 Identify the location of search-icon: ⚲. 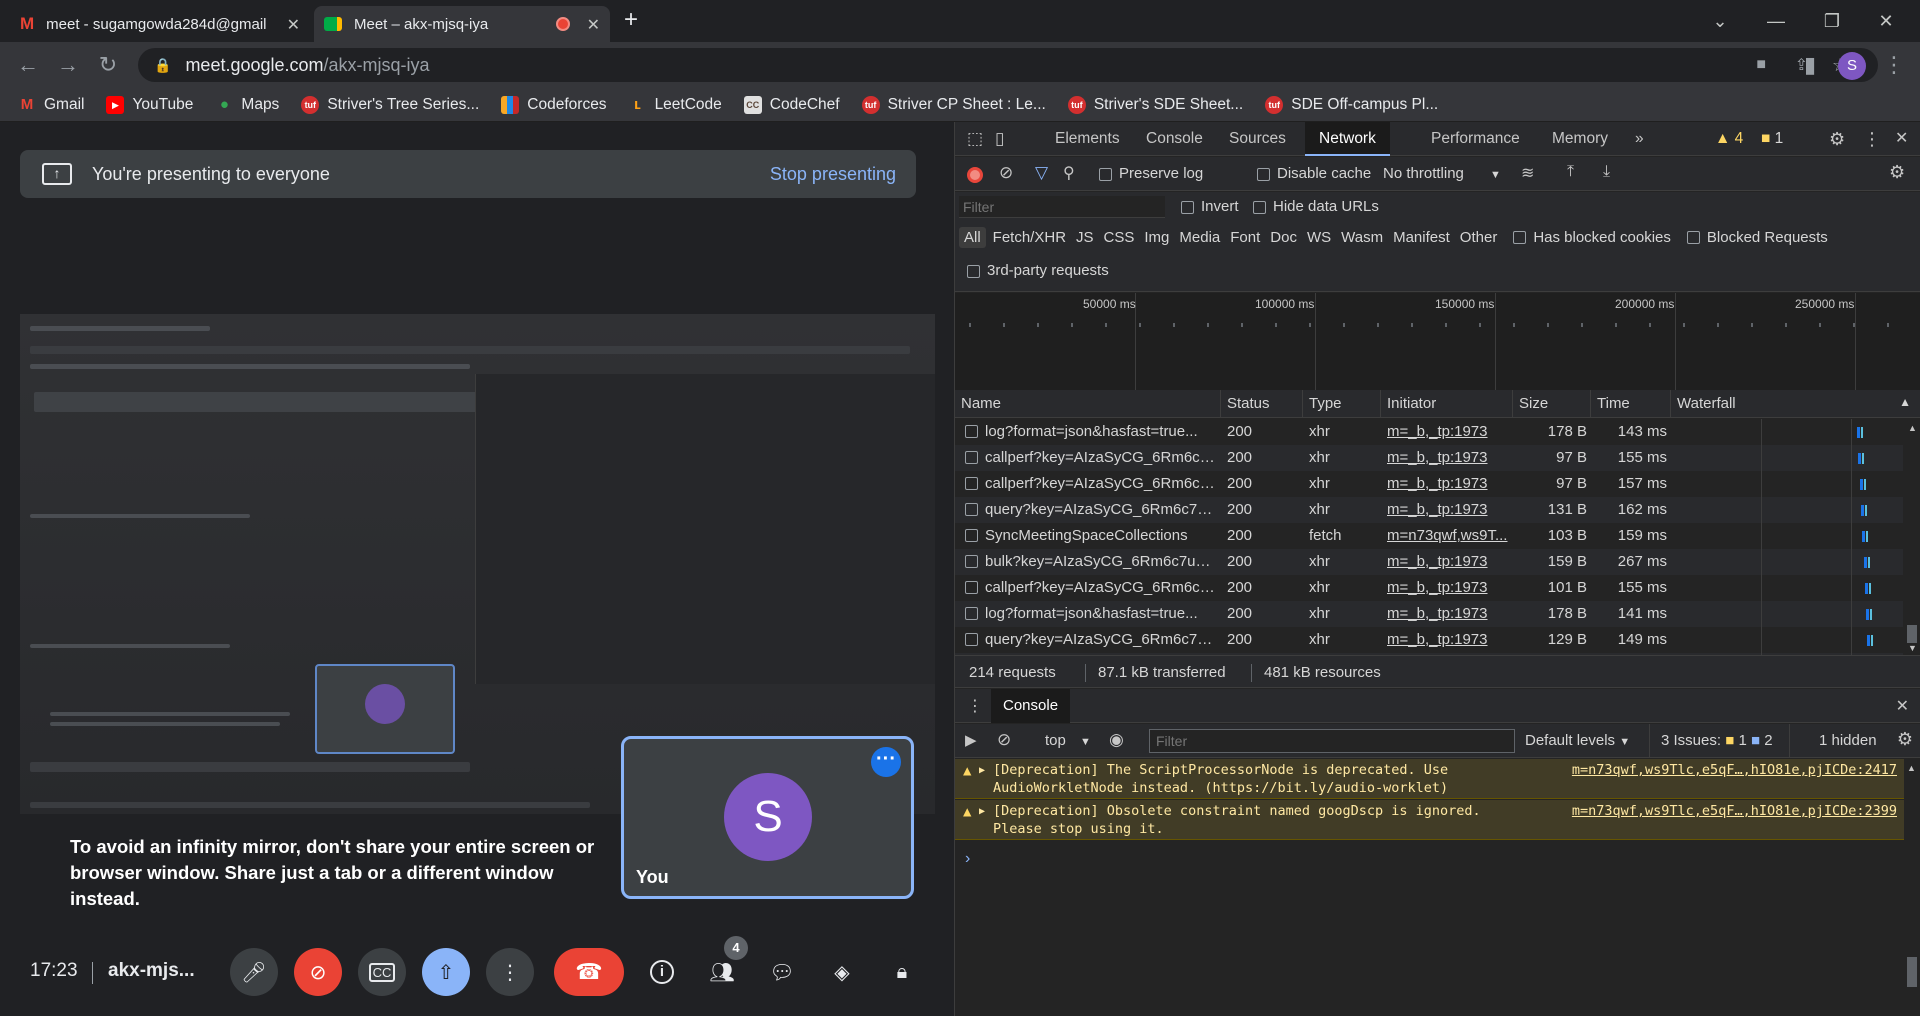
(1069, 173).